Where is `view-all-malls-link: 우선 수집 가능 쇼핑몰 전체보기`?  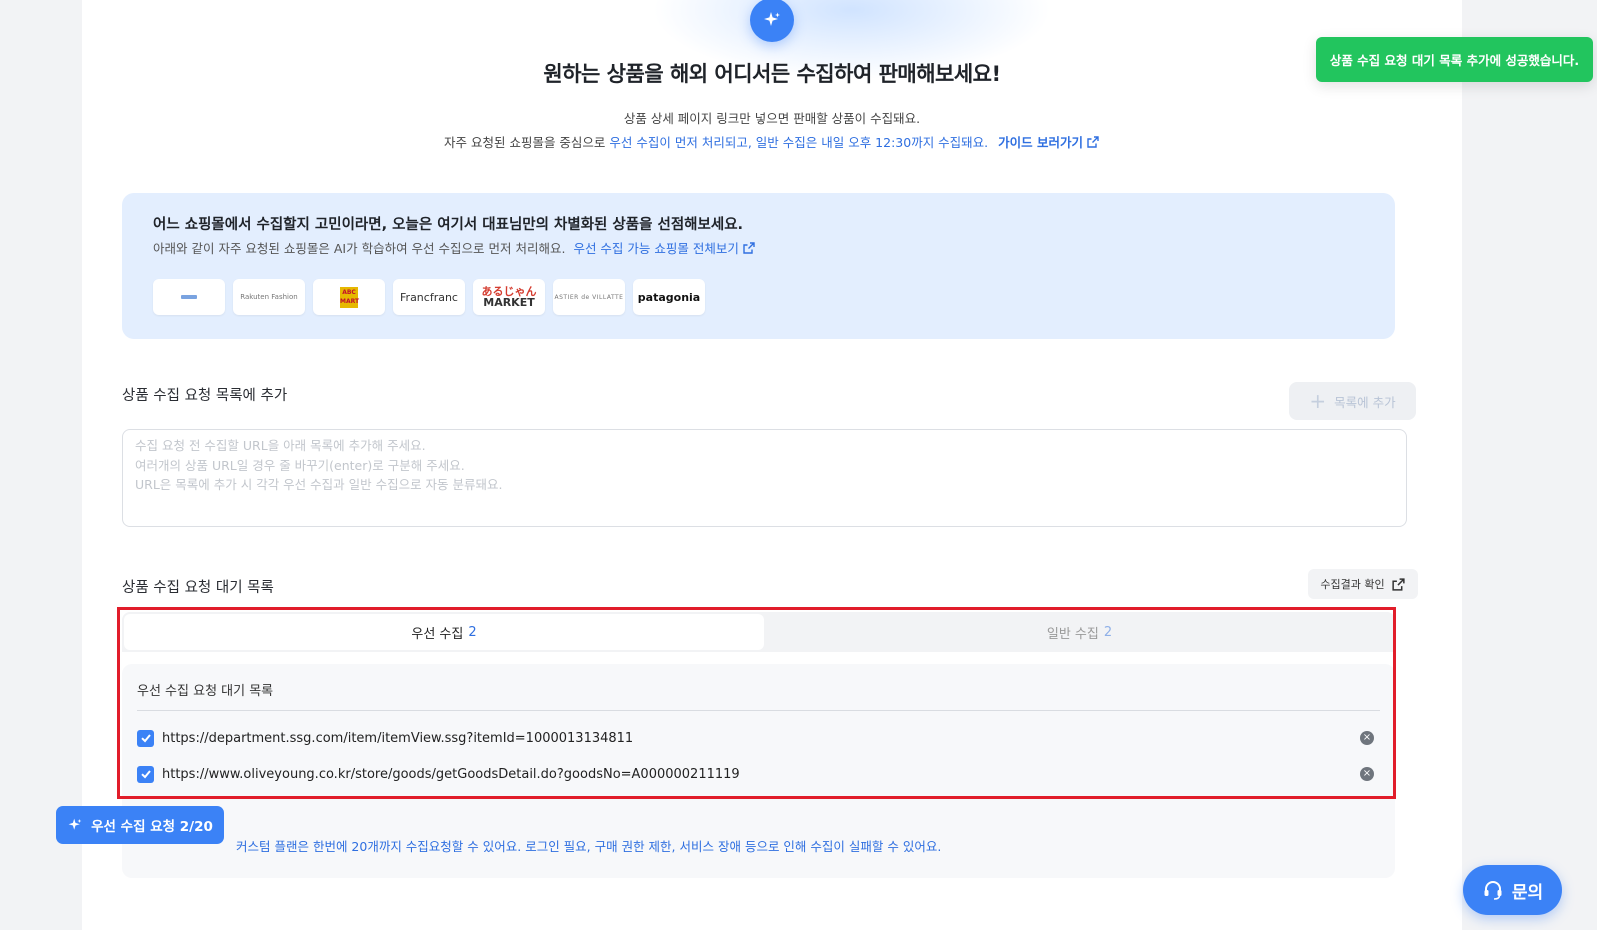
view-all-malls-link: 우선 수집 가능 쇼핑몰 전체보기 is located at coordinates (664, 248).